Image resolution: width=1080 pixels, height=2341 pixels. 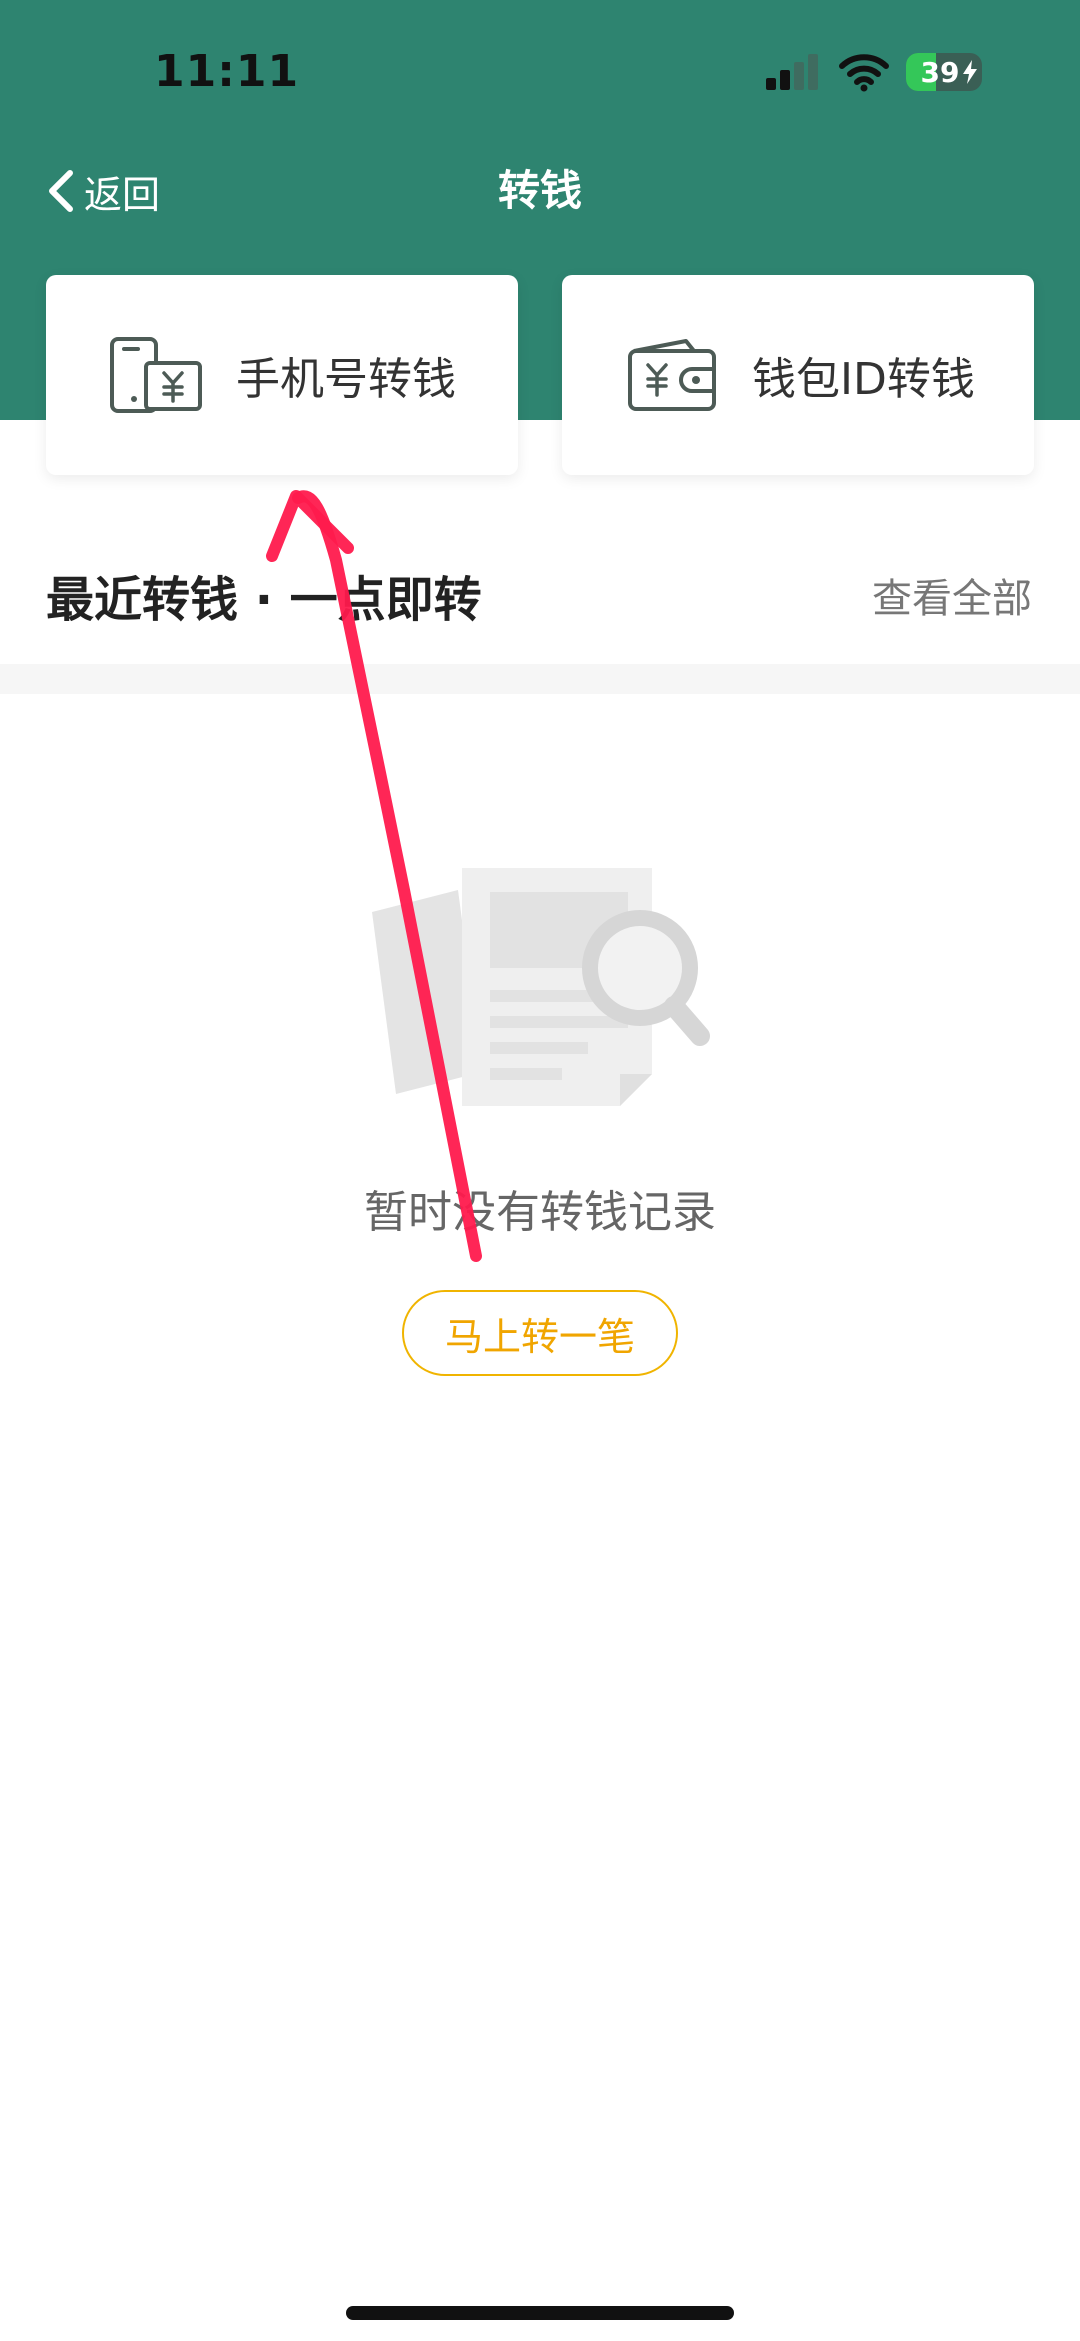 What do you see at coordinates (944, 72) in the screenshot?
I see `battery-indicator: 39` at bounding box center [944, 72].